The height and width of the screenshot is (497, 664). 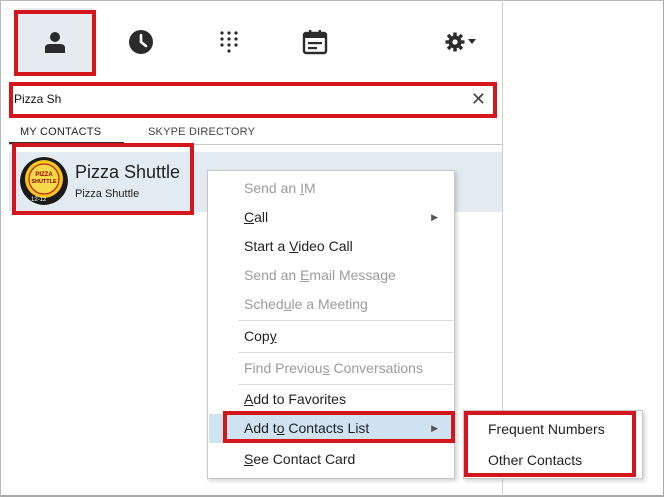 I want to click on chevron-down-icon, so click(x=471, y=41).